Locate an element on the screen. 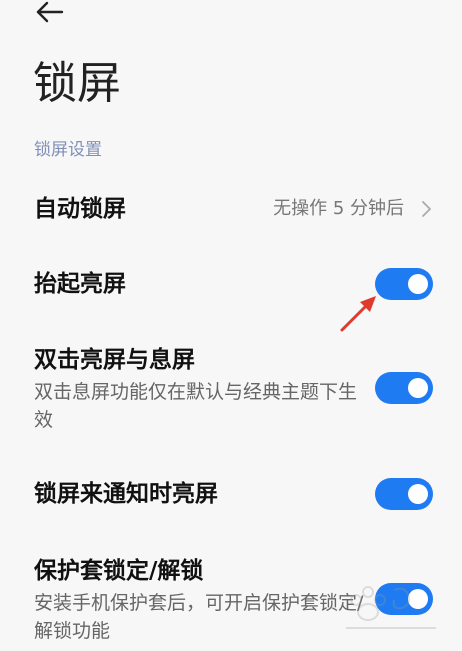 The width and height of the screenshot is (462, 651). section-header: 锁屏设置 is located at coordinates (68, 150).